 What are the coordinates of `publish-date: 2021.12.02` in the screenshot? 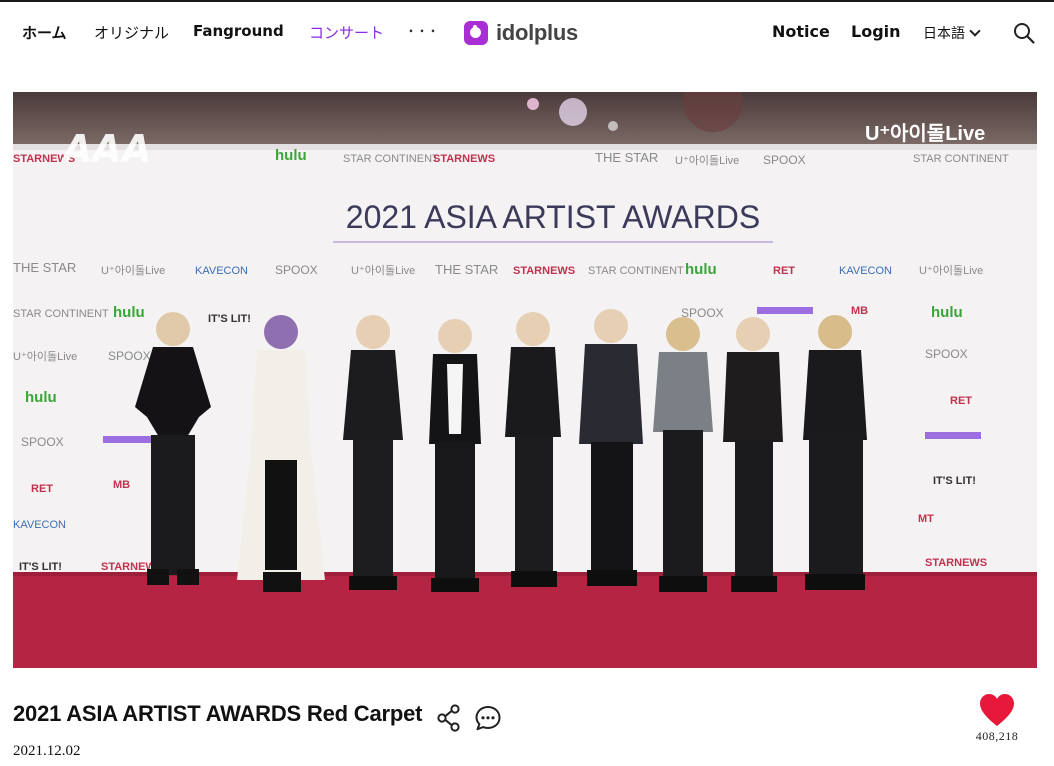 It's located at (47, 751).